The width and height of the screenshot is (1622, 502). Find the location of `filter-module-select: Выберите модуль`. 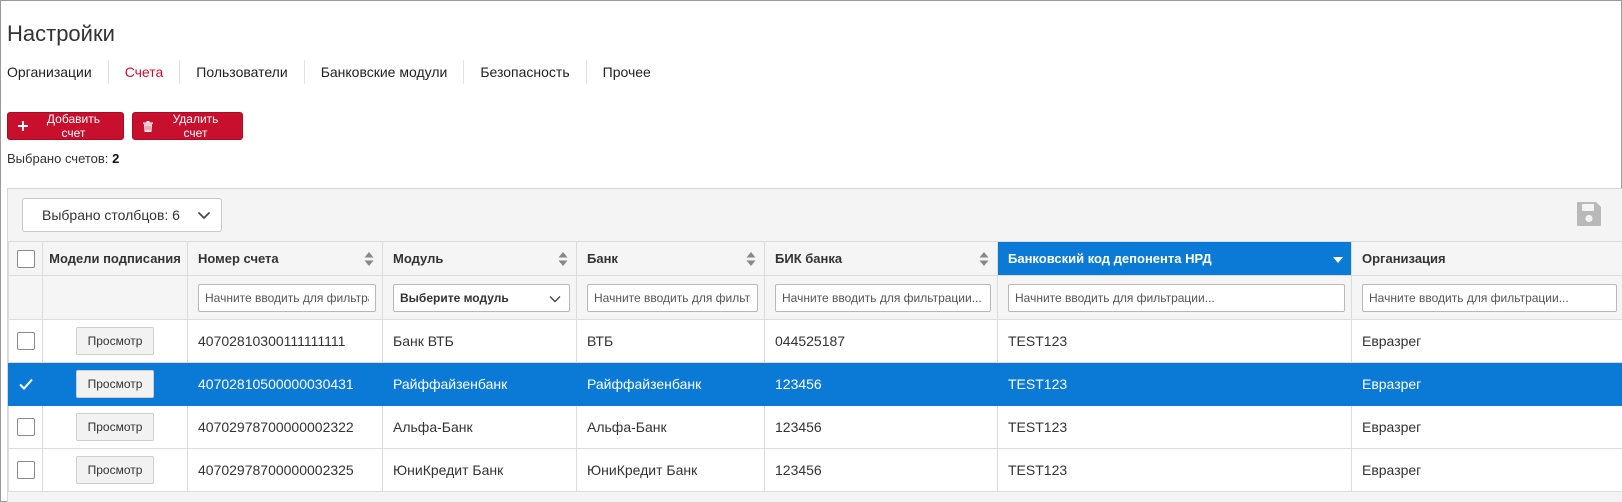

filter-module-select: Выберите модуль is located at coordinates (481, 297).